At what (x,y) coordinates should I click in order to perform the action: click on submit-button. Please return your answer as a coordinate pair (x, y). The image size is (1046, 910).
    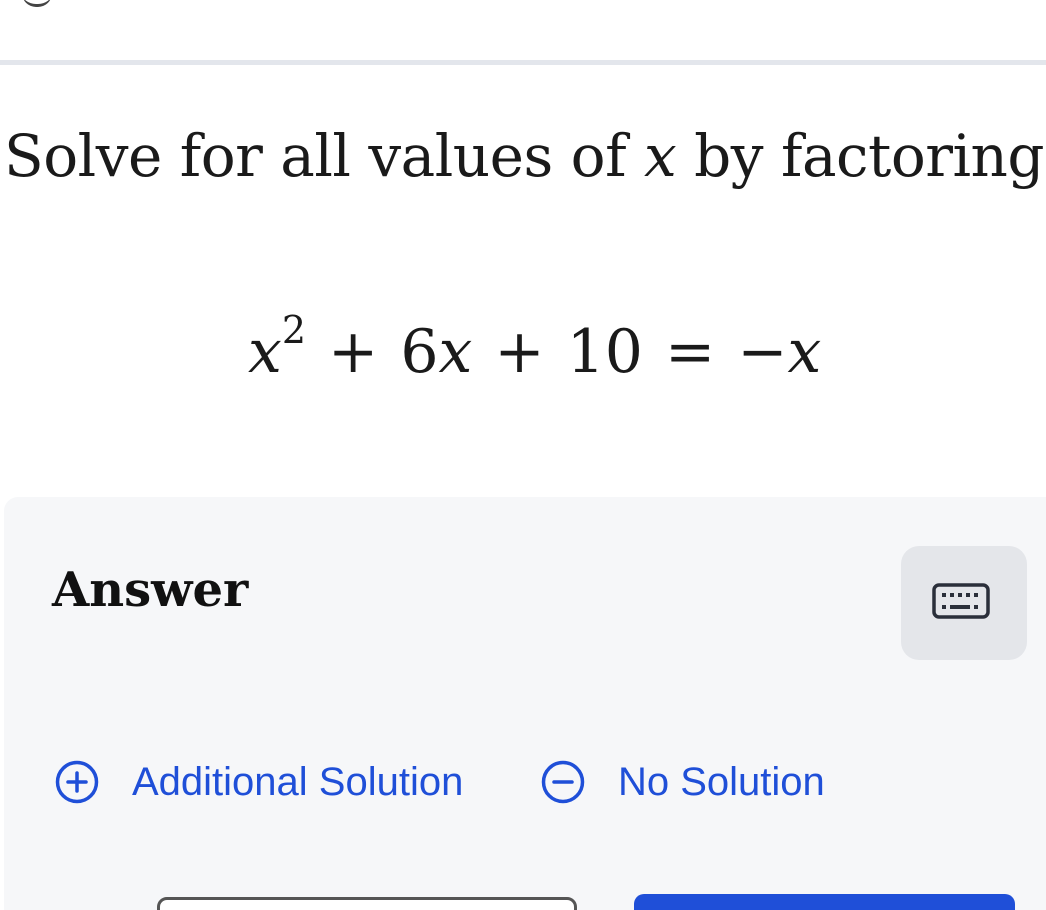
    Looking at the image, I should click on (824, 902).